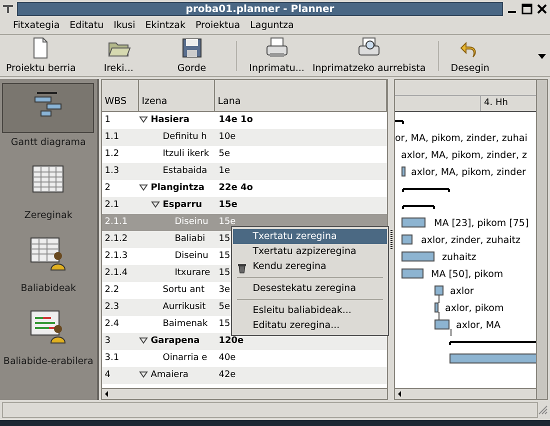  Describe the element at coordinates (496, 103) in the screenshot. I see `date-label: 4. Hh` at that location.